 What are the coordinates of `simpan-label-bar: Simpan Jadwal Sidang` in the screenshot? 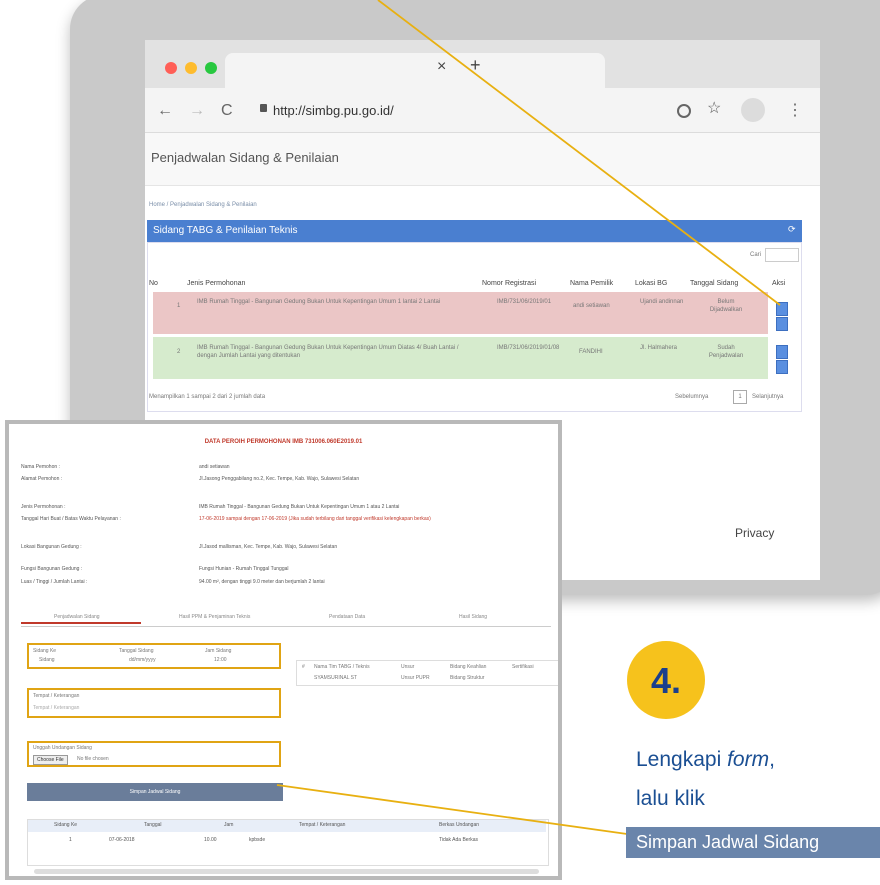 It's located at (753, 842).